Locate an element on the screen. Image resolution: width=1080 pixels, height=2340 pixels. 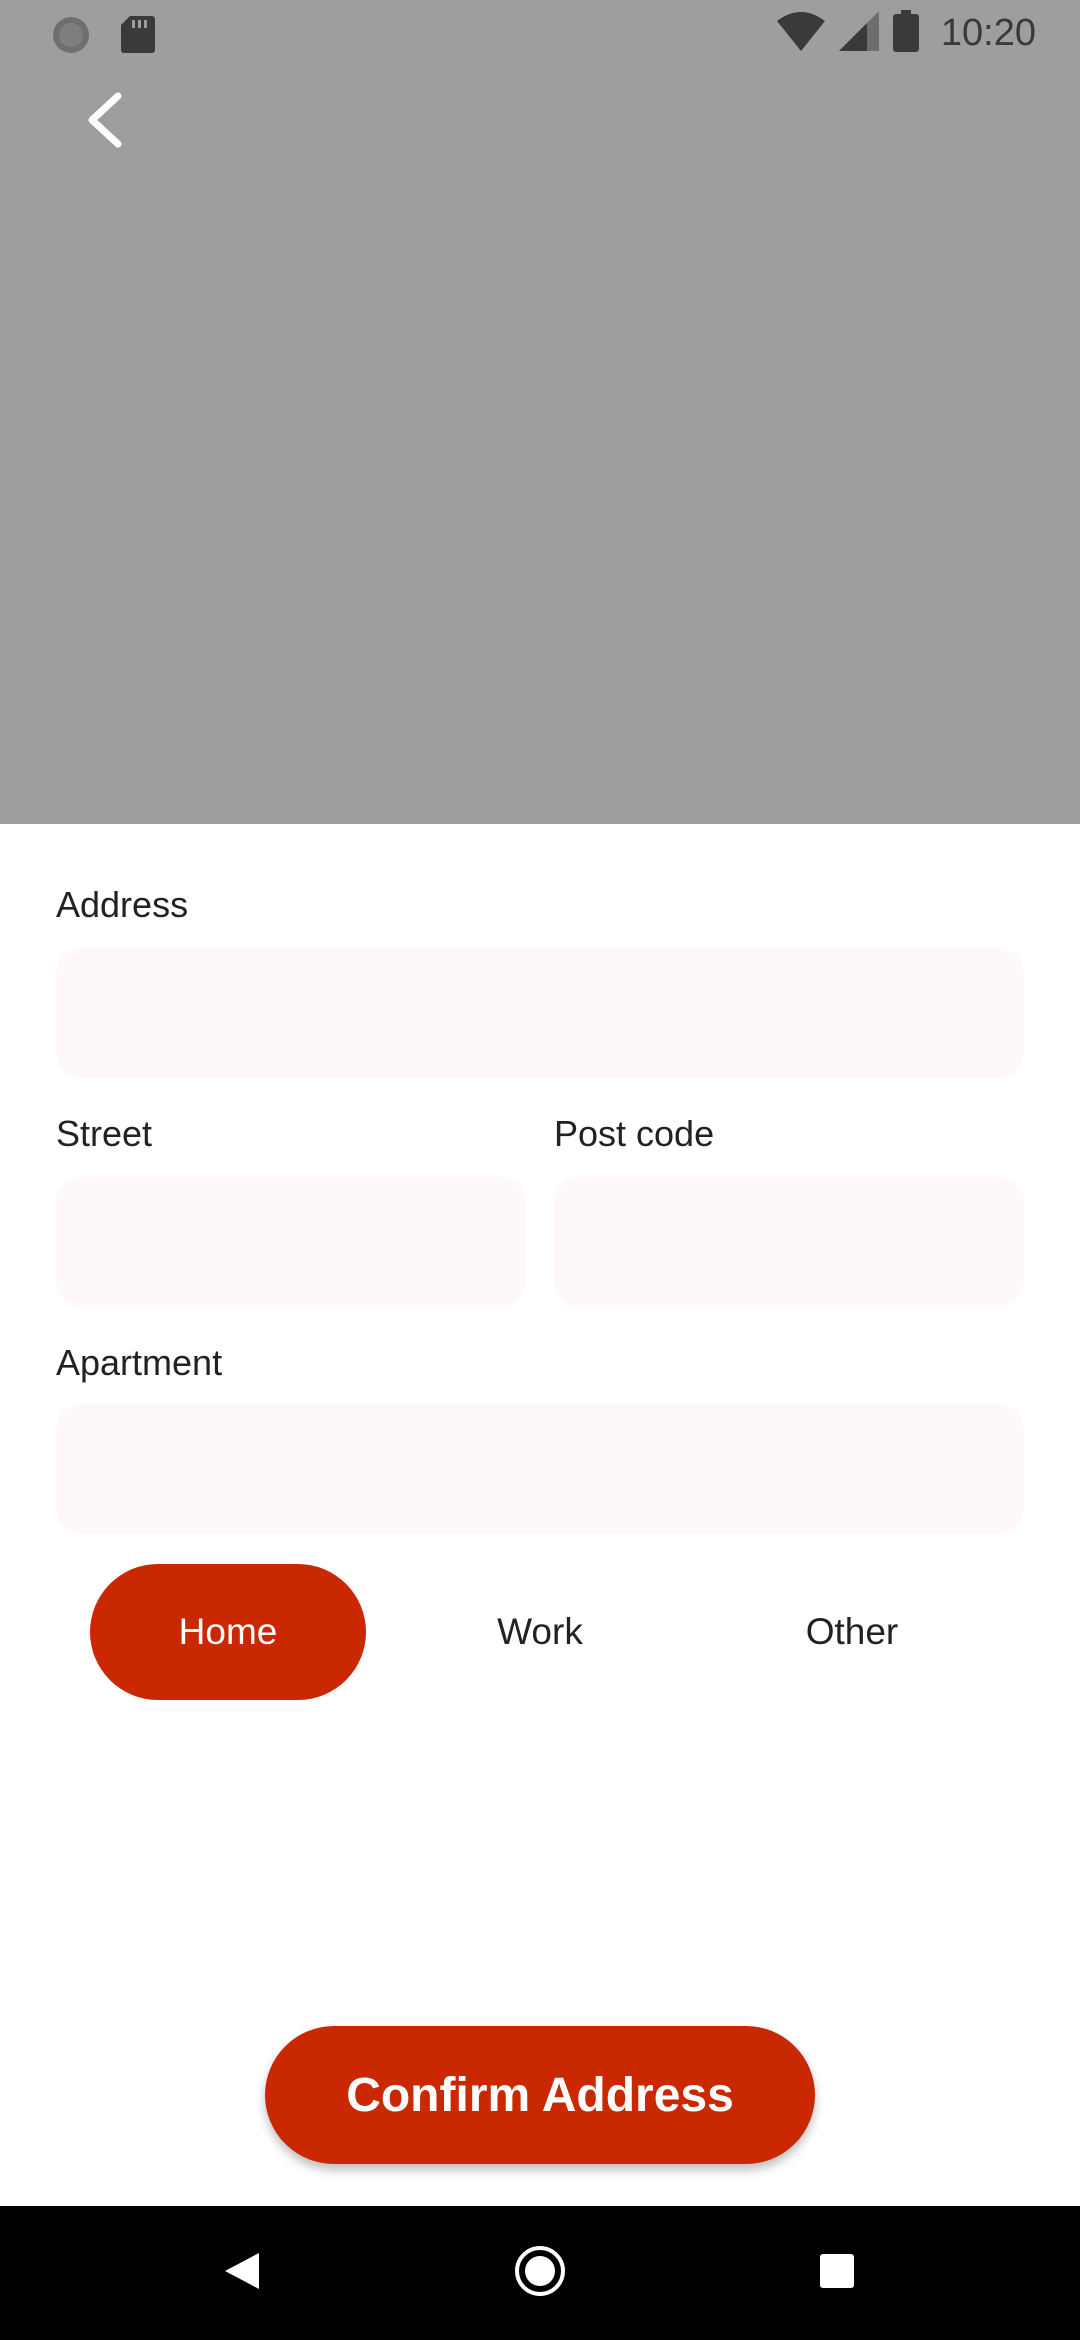
status-bar: 10:20 is located at coordinates (540, 33).